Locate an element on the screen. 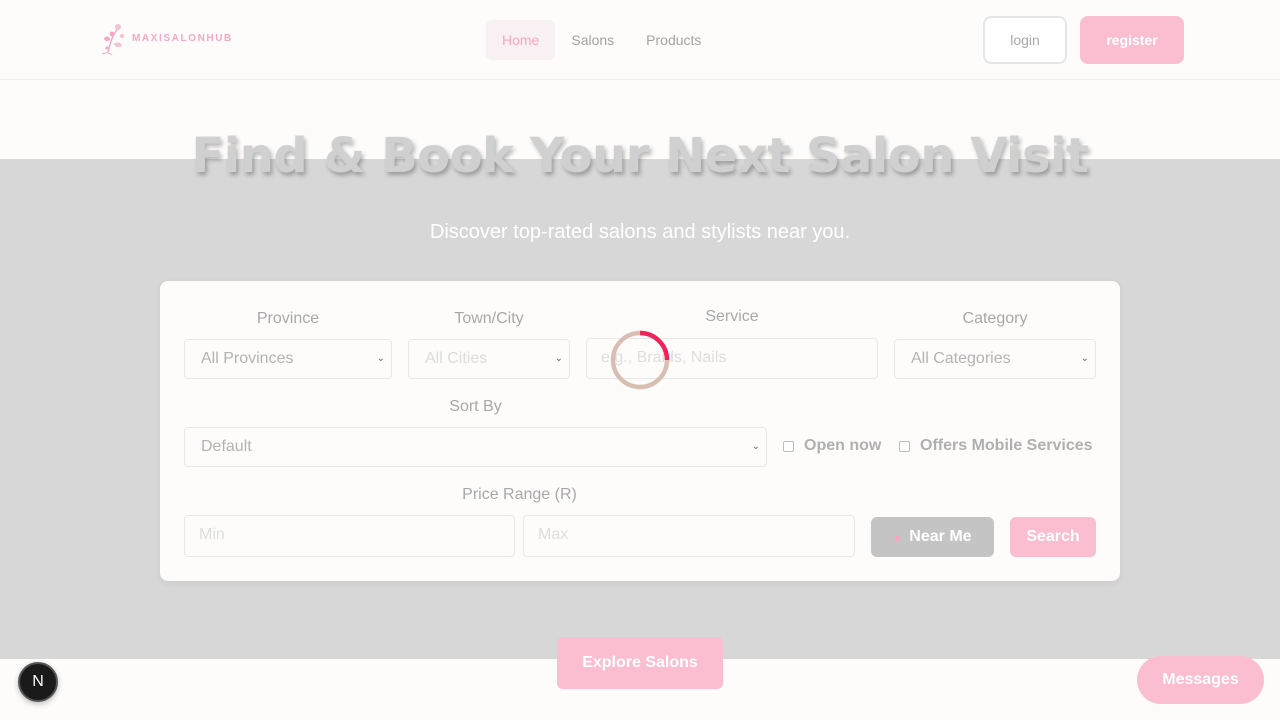 This screenshot has height=720, width=1280. explore-salons-button: Explore Salons is located at coordinates (640, 663).